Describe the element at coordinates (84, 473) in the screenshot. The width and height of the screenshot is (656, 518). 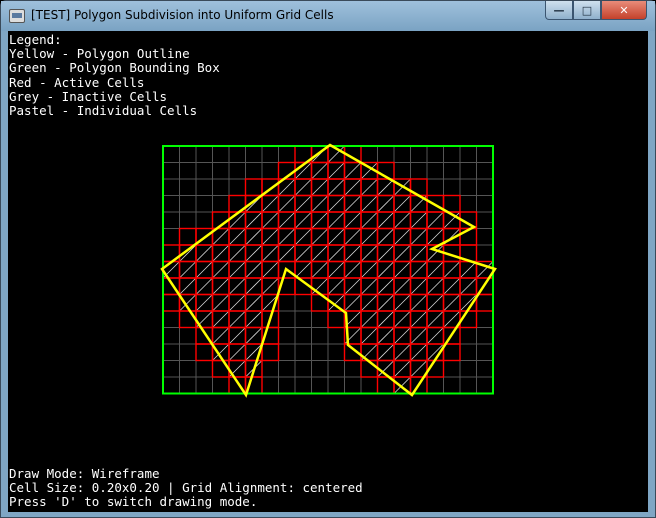
I see `draw-mode-status: Draw Mode: Wireframe` at that location.